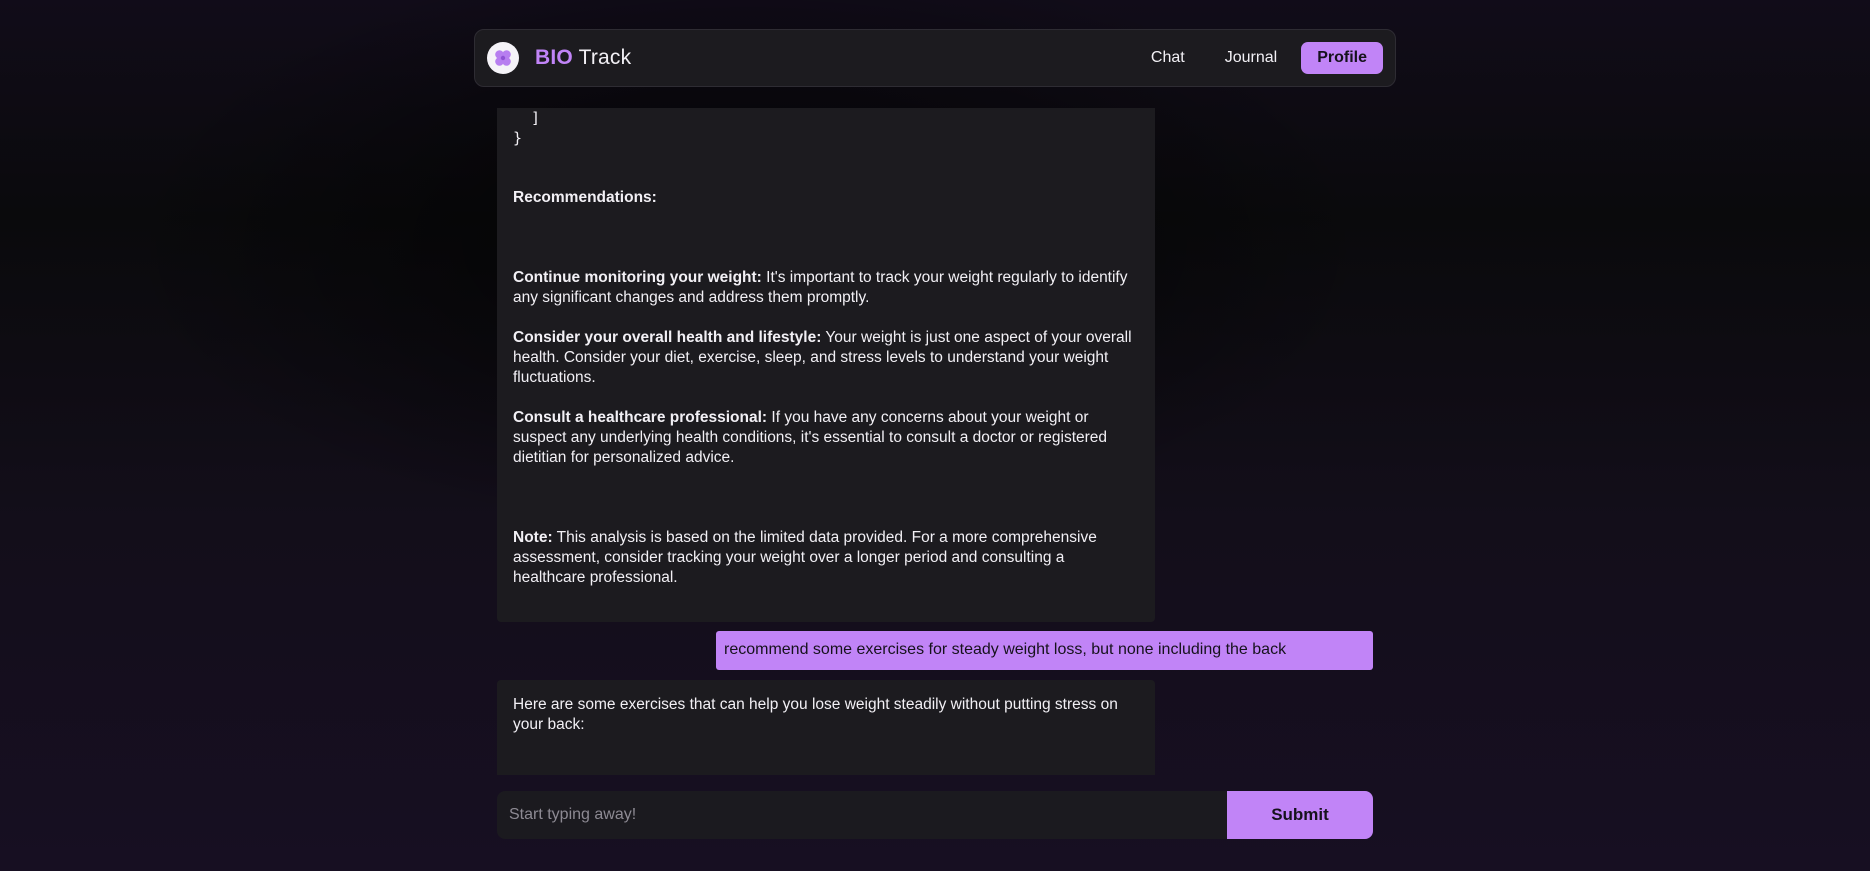  I want to click on brand-bold: BIO, so click(554, 57).